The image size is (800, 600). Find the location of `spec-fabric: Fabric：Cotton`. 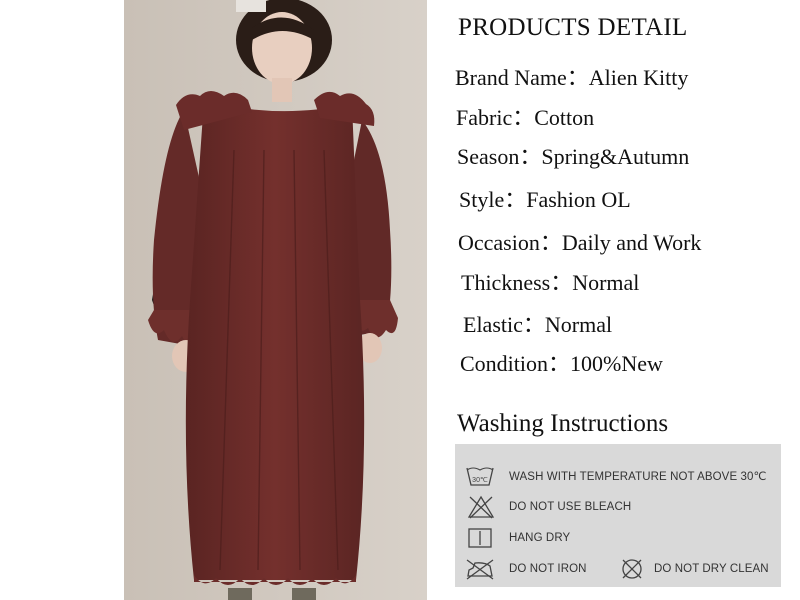

spec-fabric: Fabric：Cotton is located at coordinates (525, 116).